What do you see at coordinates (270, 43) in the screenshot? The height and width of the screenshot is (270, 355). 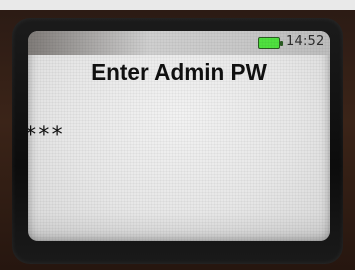 I see `battery-icon` at bounding box center [270, 43].